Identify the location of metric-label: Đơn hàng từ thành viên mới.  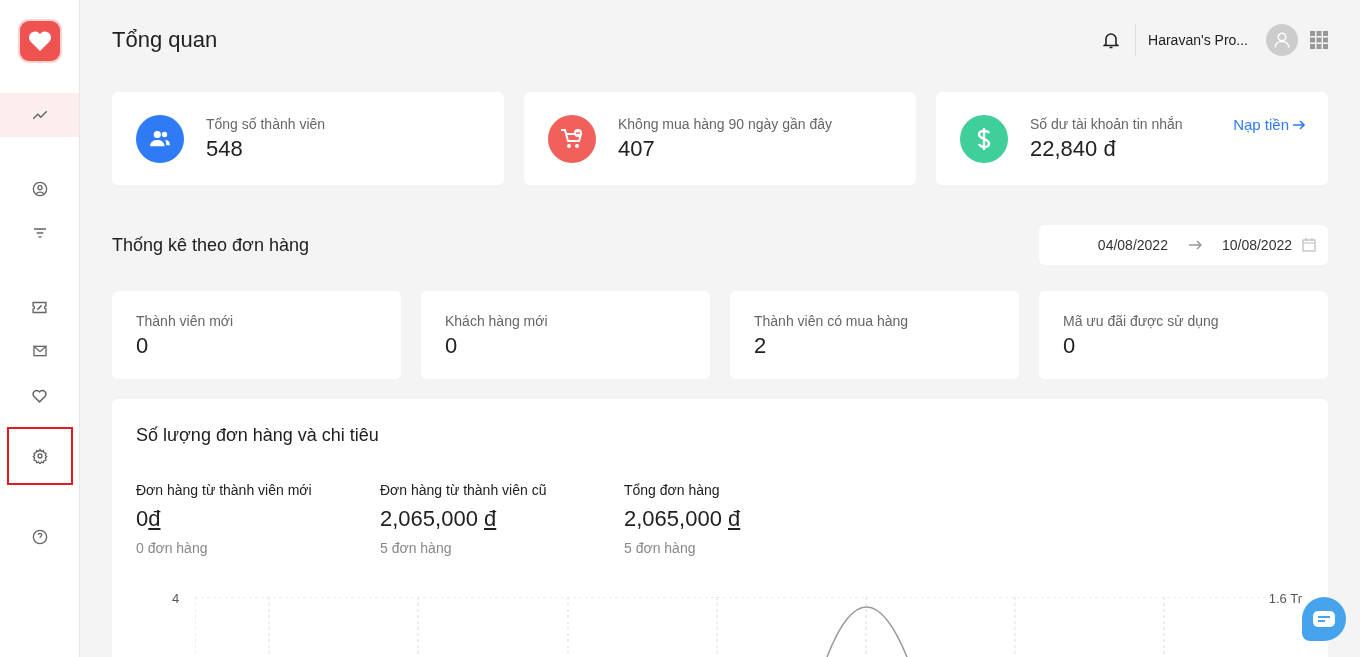
(224, 490).